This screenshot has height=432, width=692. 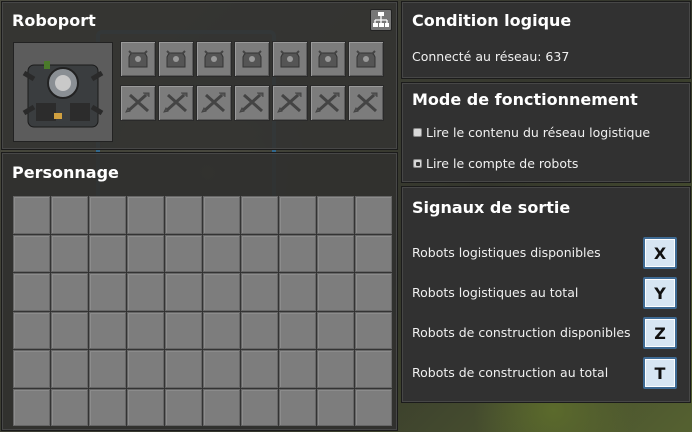 I want to click on signal-button-x: X, so click(x=660, y=253).